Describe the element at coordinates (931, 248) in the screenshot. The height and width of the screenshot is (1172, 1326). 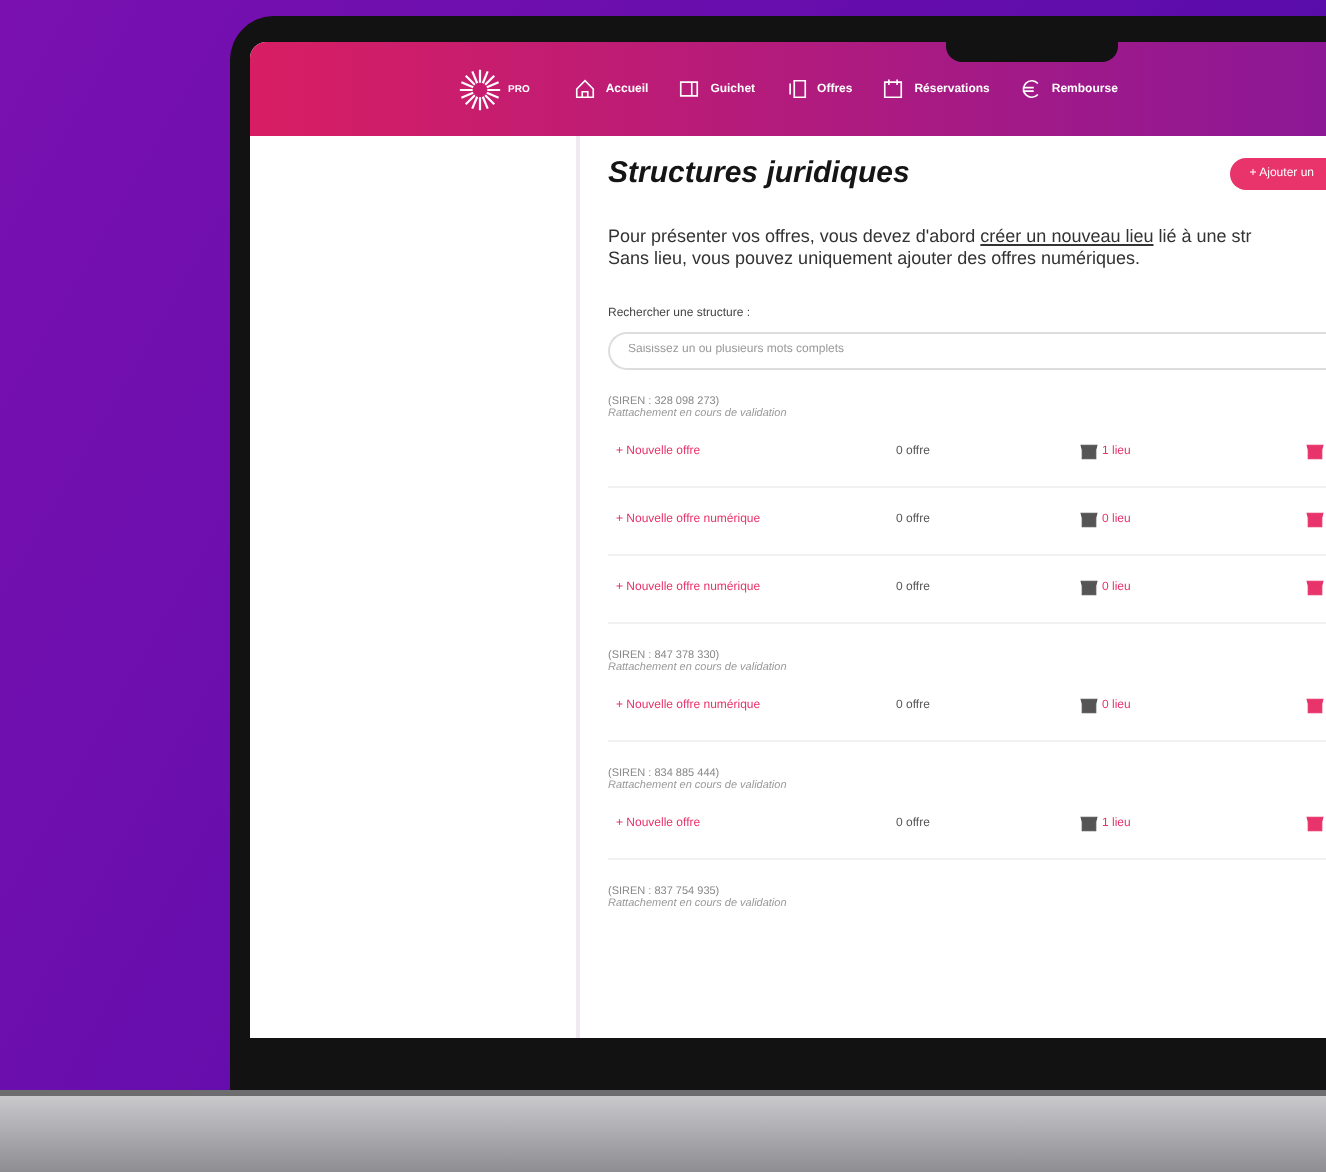
I see `intro-text: Pour présenter vos offres, vous devez d'abord créer un nouveau lieu lié à une str Sans lieu, vous pouvez uniquement ajouter des offres numériques.` at that location.